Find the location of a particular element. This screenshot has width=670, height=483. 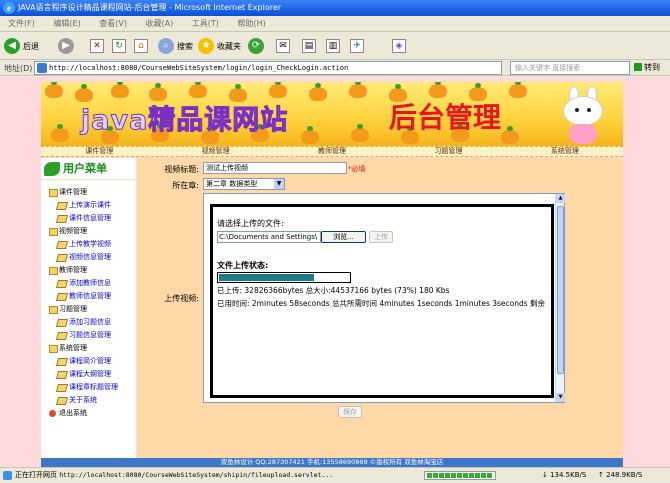

home-button: ⌂ is located at coordinates (141, 46).